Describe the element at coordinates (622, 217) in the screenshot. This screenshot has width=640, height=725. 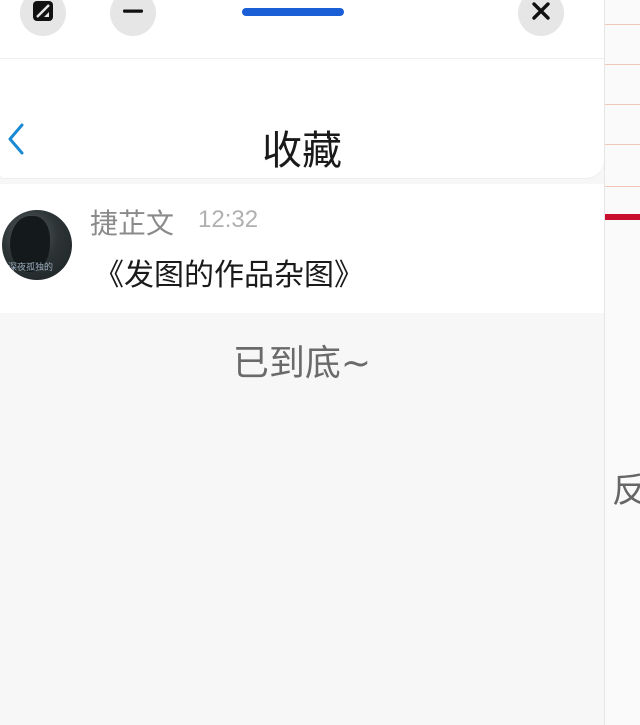
I see `background-red-stripe` at that location.